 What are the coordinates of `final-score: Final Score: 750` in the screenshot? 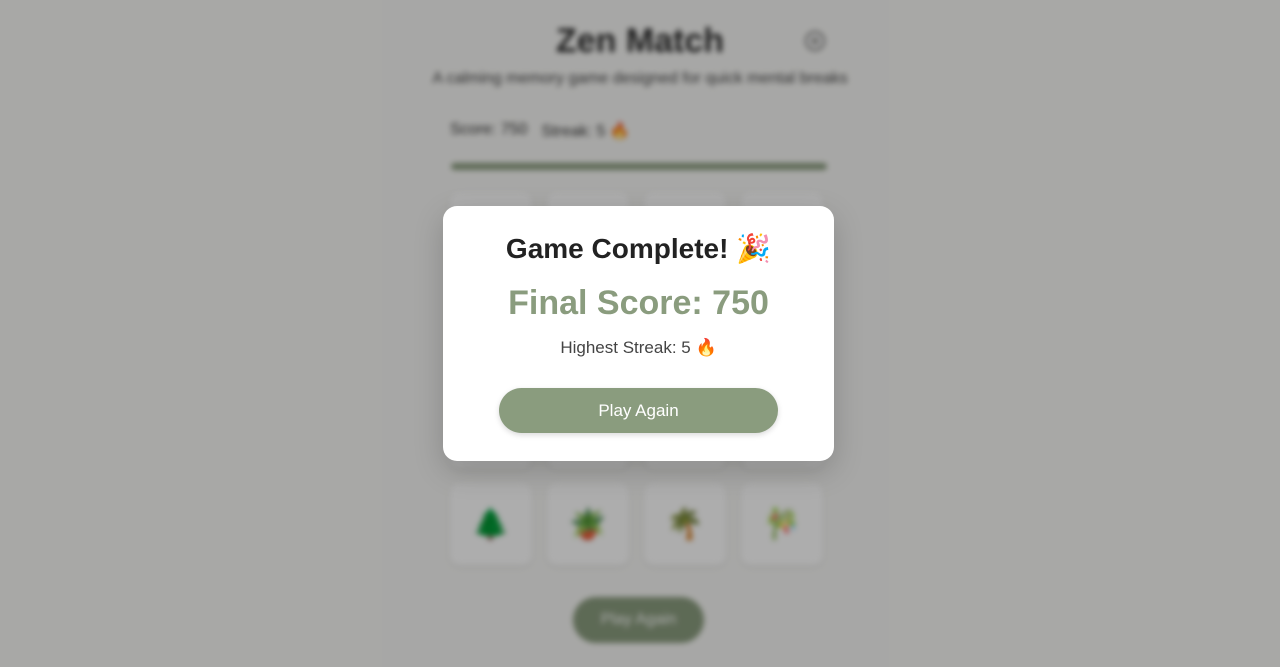 It's located at (638, 303).